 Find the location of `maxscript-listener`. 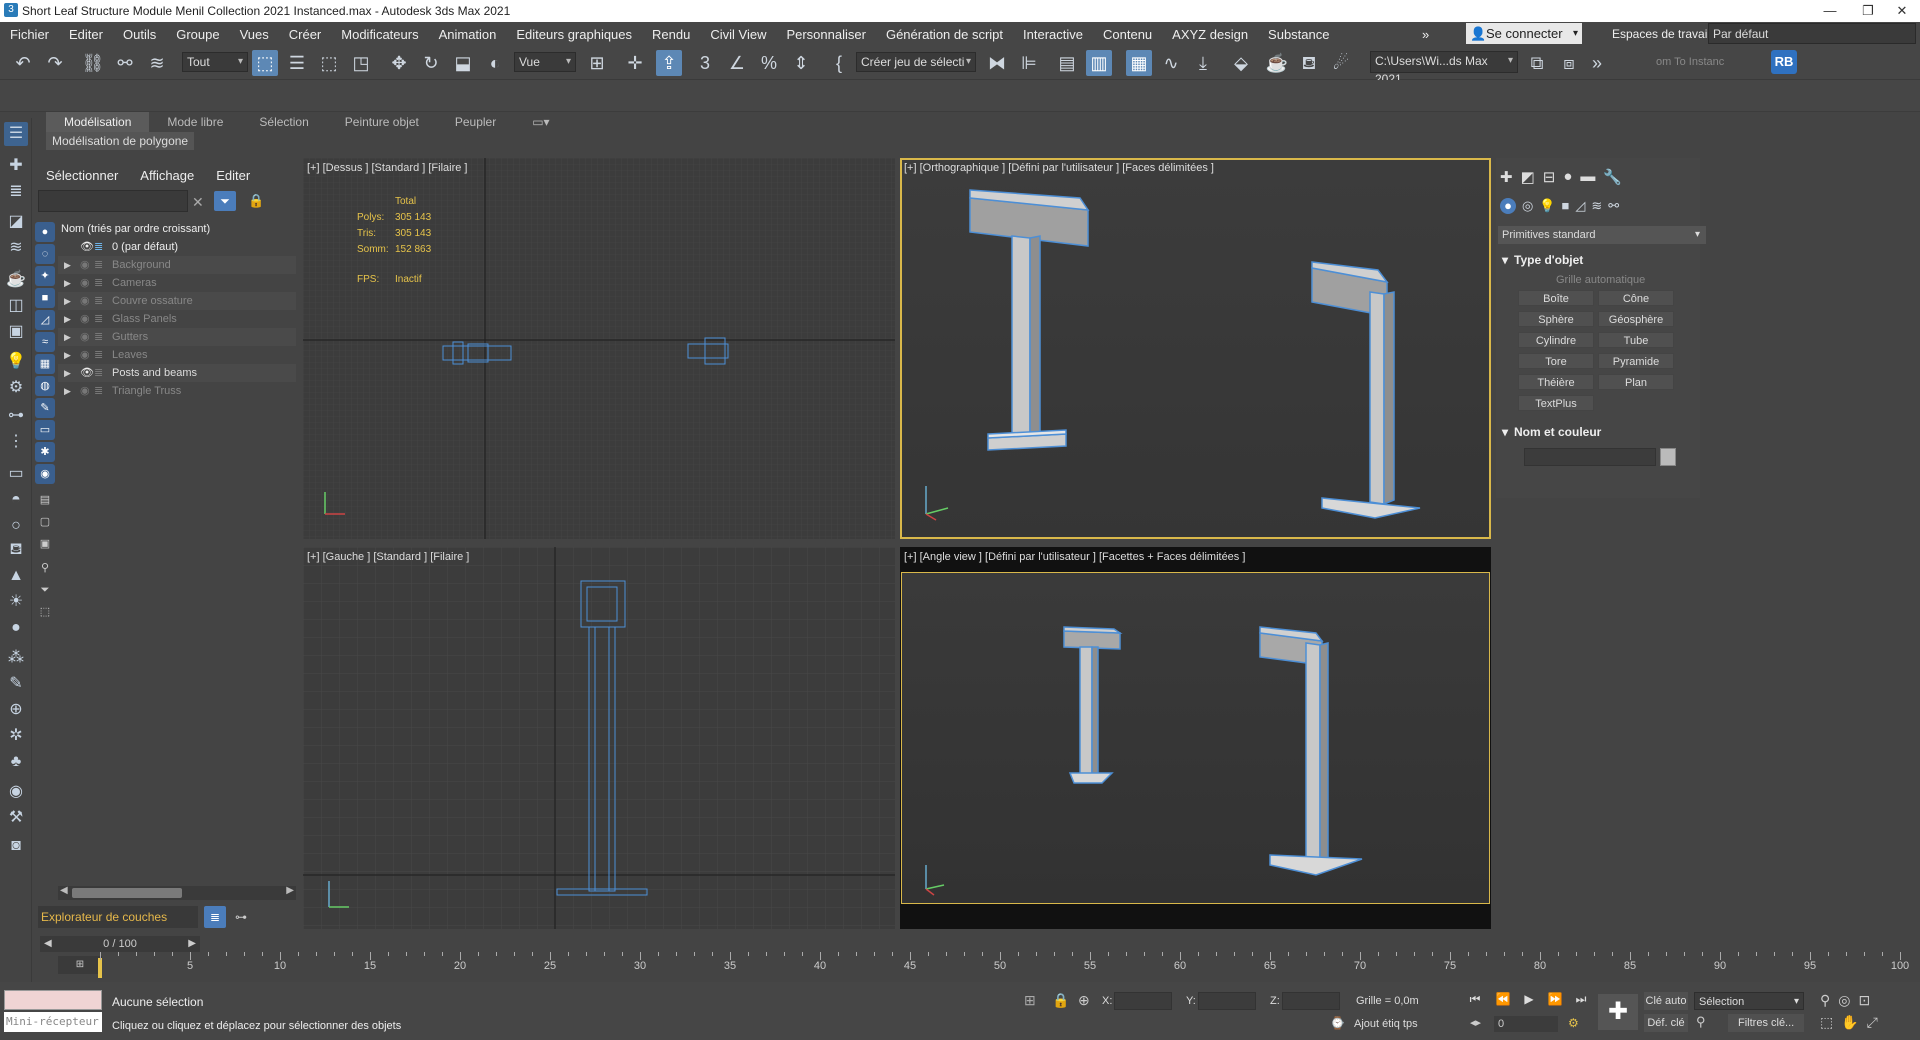

maxscript-listener is located at coordinates (53, 1000).